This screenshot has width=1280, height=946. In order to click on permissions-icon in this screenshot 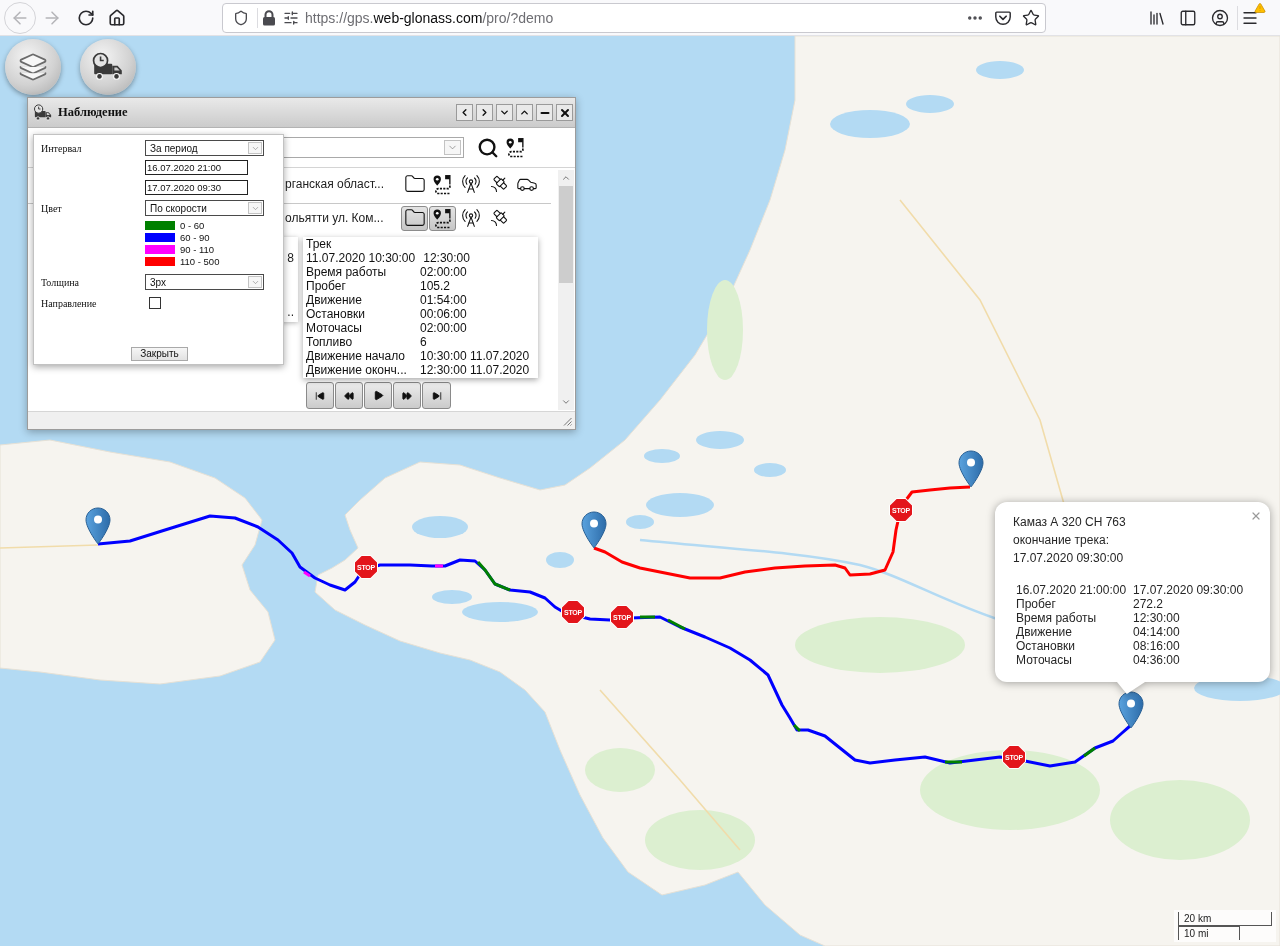, I will do `click(291, 17)`.